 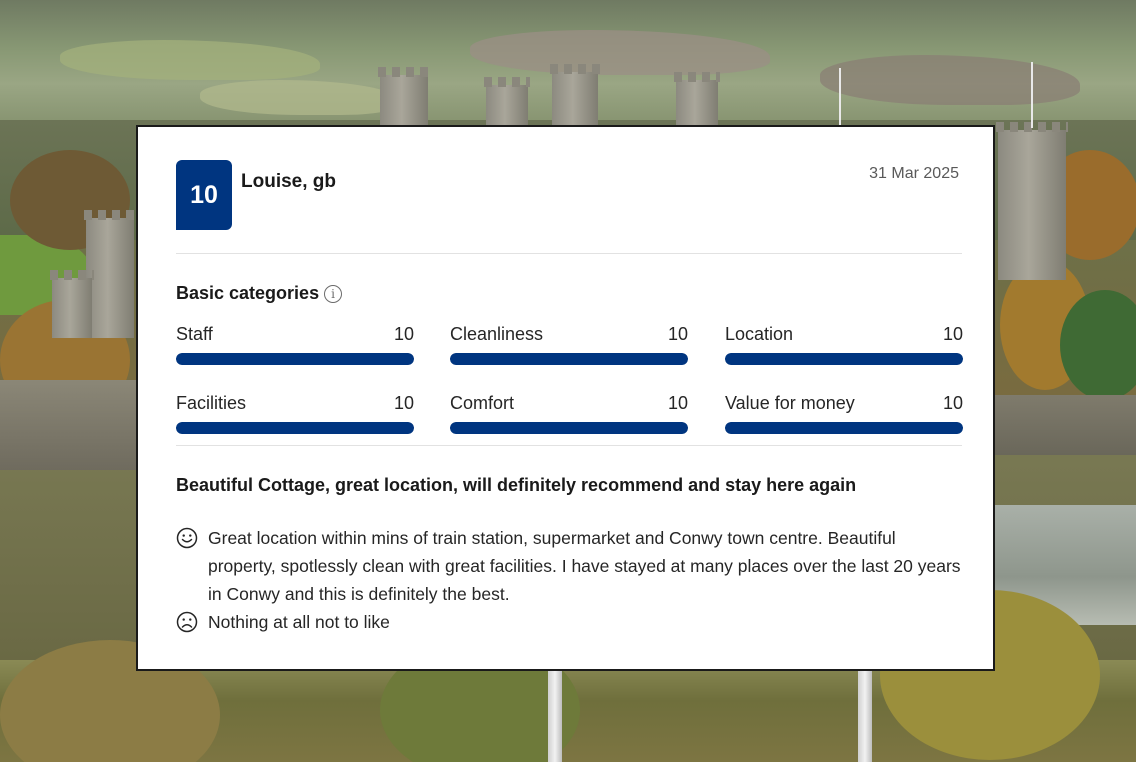 What do you see at coordinates (187, 538) in the screenshot?
I see `smile-icon` at bounding box center [187, 538].